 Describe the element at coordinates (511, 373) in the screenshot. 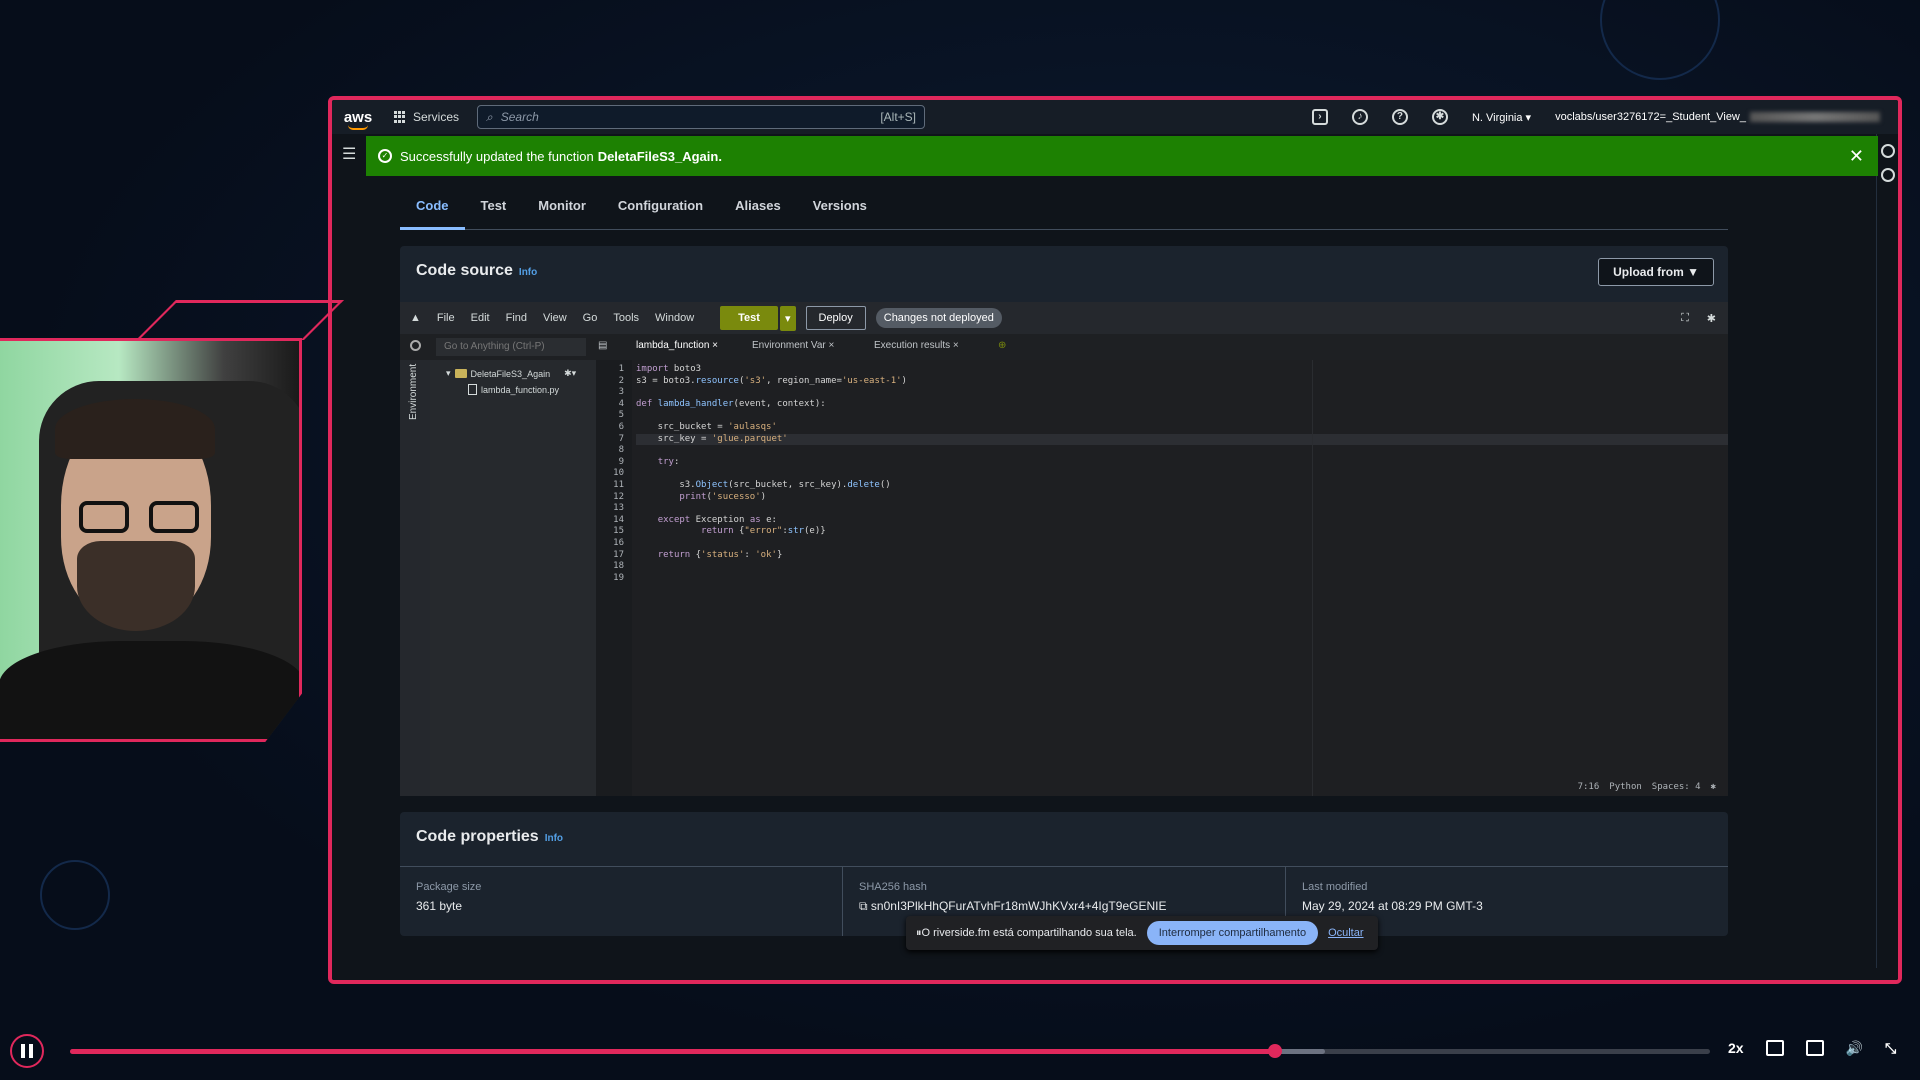

I see `tree-folder: ▾ DeletaFileS3_Again ✱▾` at that location.